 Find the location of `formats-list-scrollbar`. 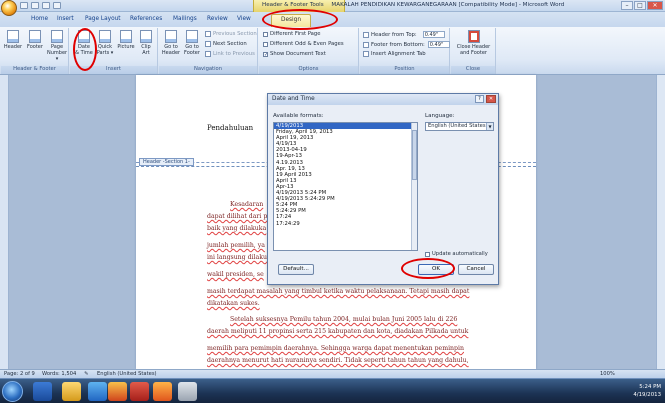

formats-list-scrollbar is located at coordinates (414, 186).